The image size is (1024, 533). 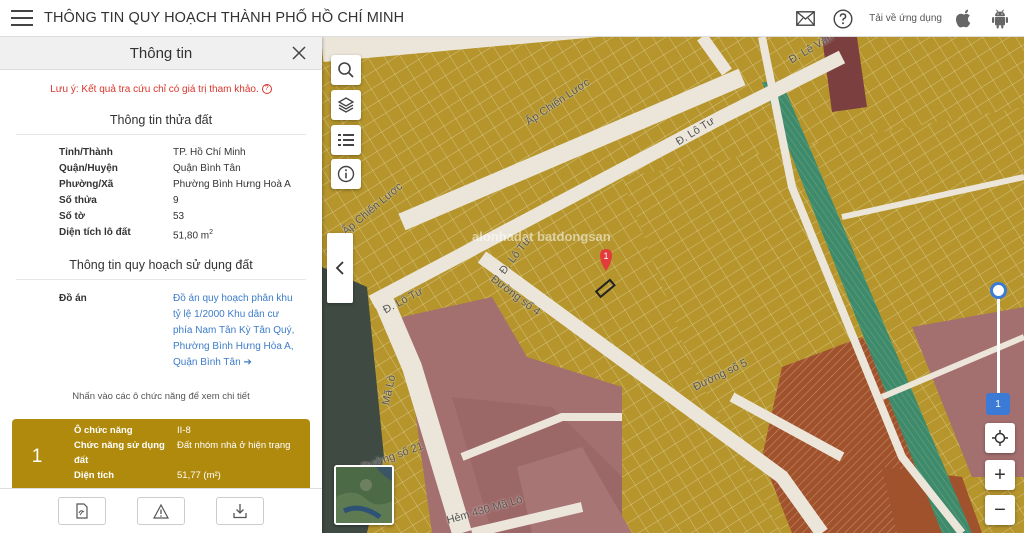 I want to click on function-row: Ô chức năng II-8, so click(x=132, y=430).